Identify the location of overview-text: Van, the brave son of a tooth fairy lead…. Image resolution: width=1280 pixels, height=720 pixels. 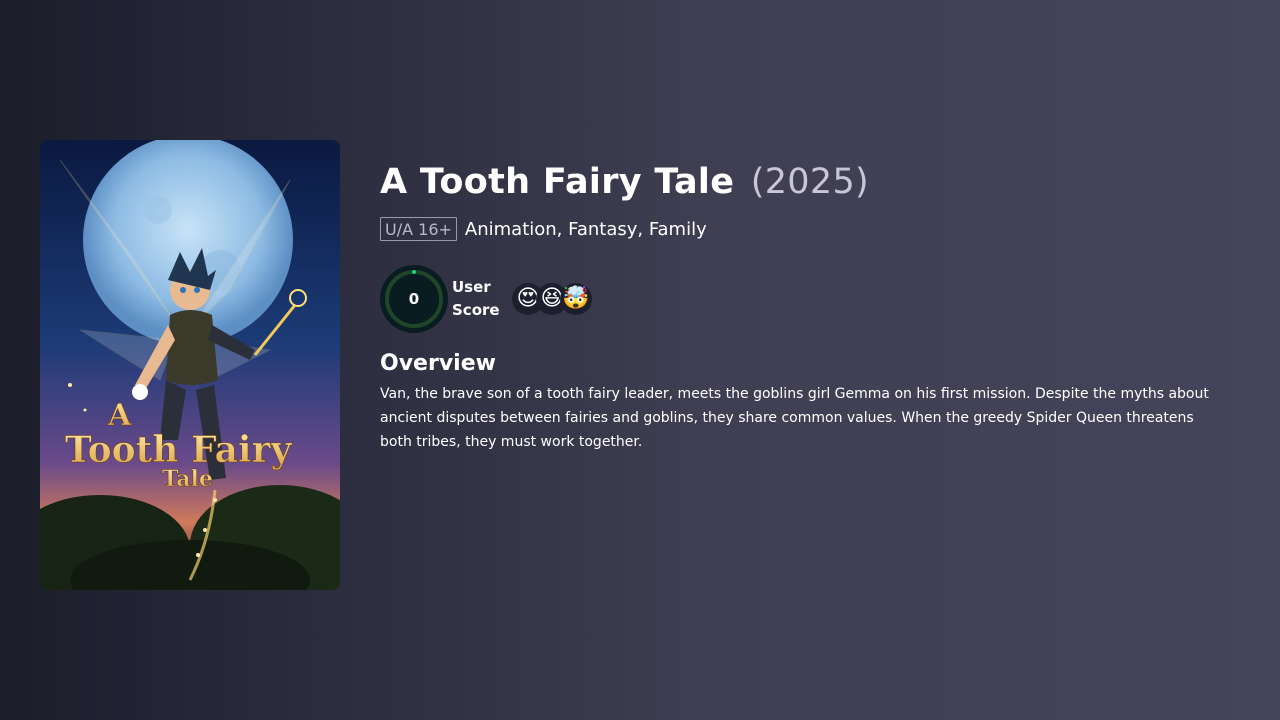
(794, 418).